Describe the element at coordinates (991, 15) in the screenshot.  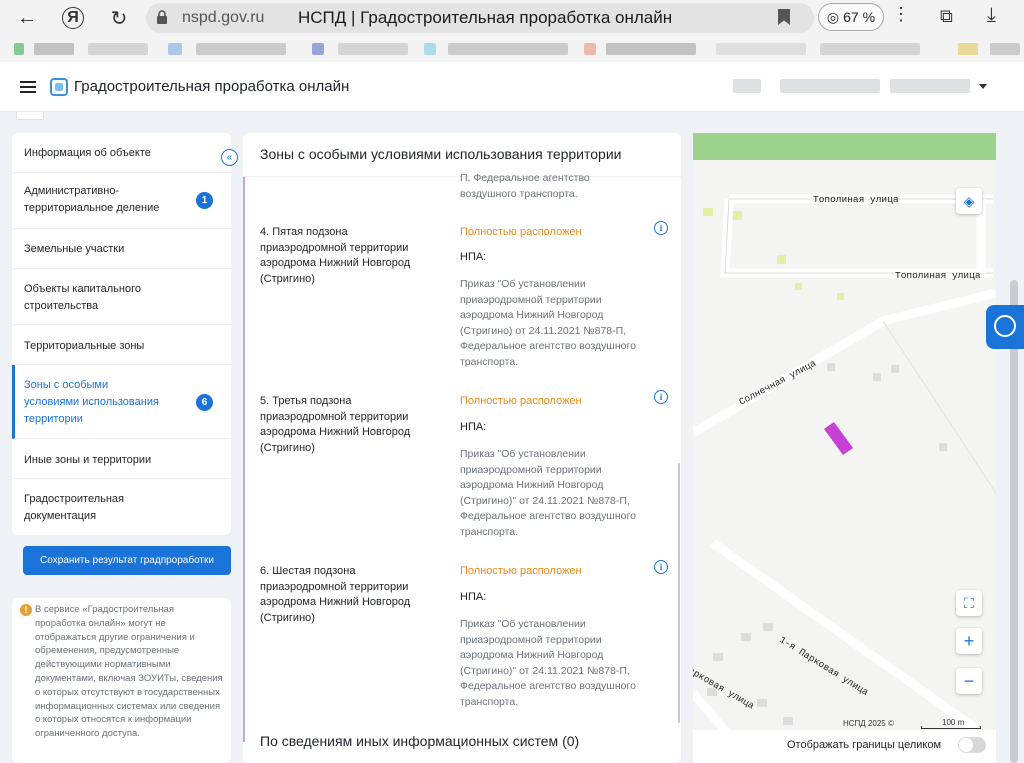
I see `download-icon: ⤓` at that location.